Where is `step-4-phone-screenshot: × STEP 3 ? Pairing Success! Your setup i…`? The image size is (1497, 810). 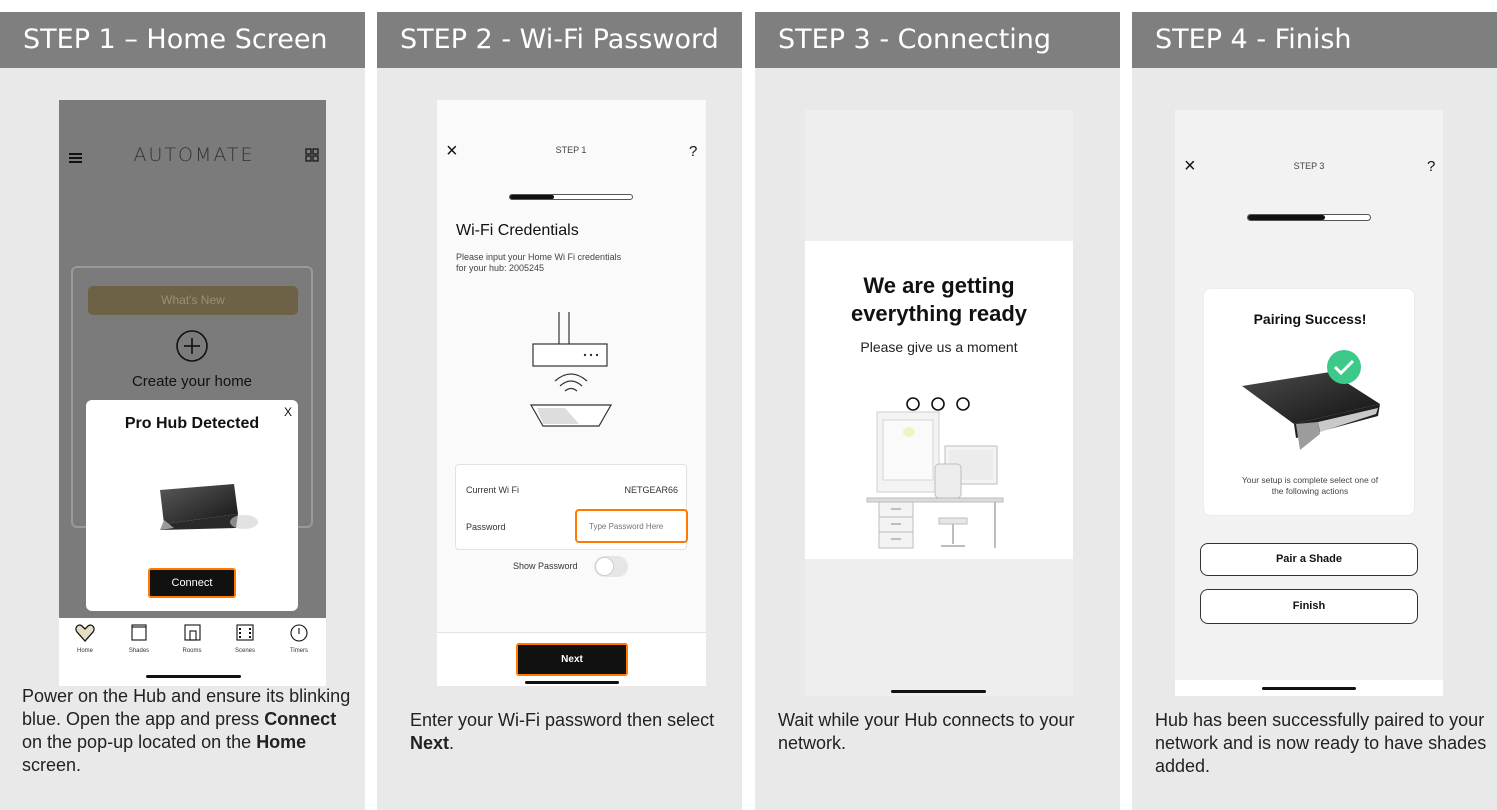 step-4-phone-screenshot: × STEP 3 ? Pairing Success! Your setup i… is located at coordinates (1309, 403).